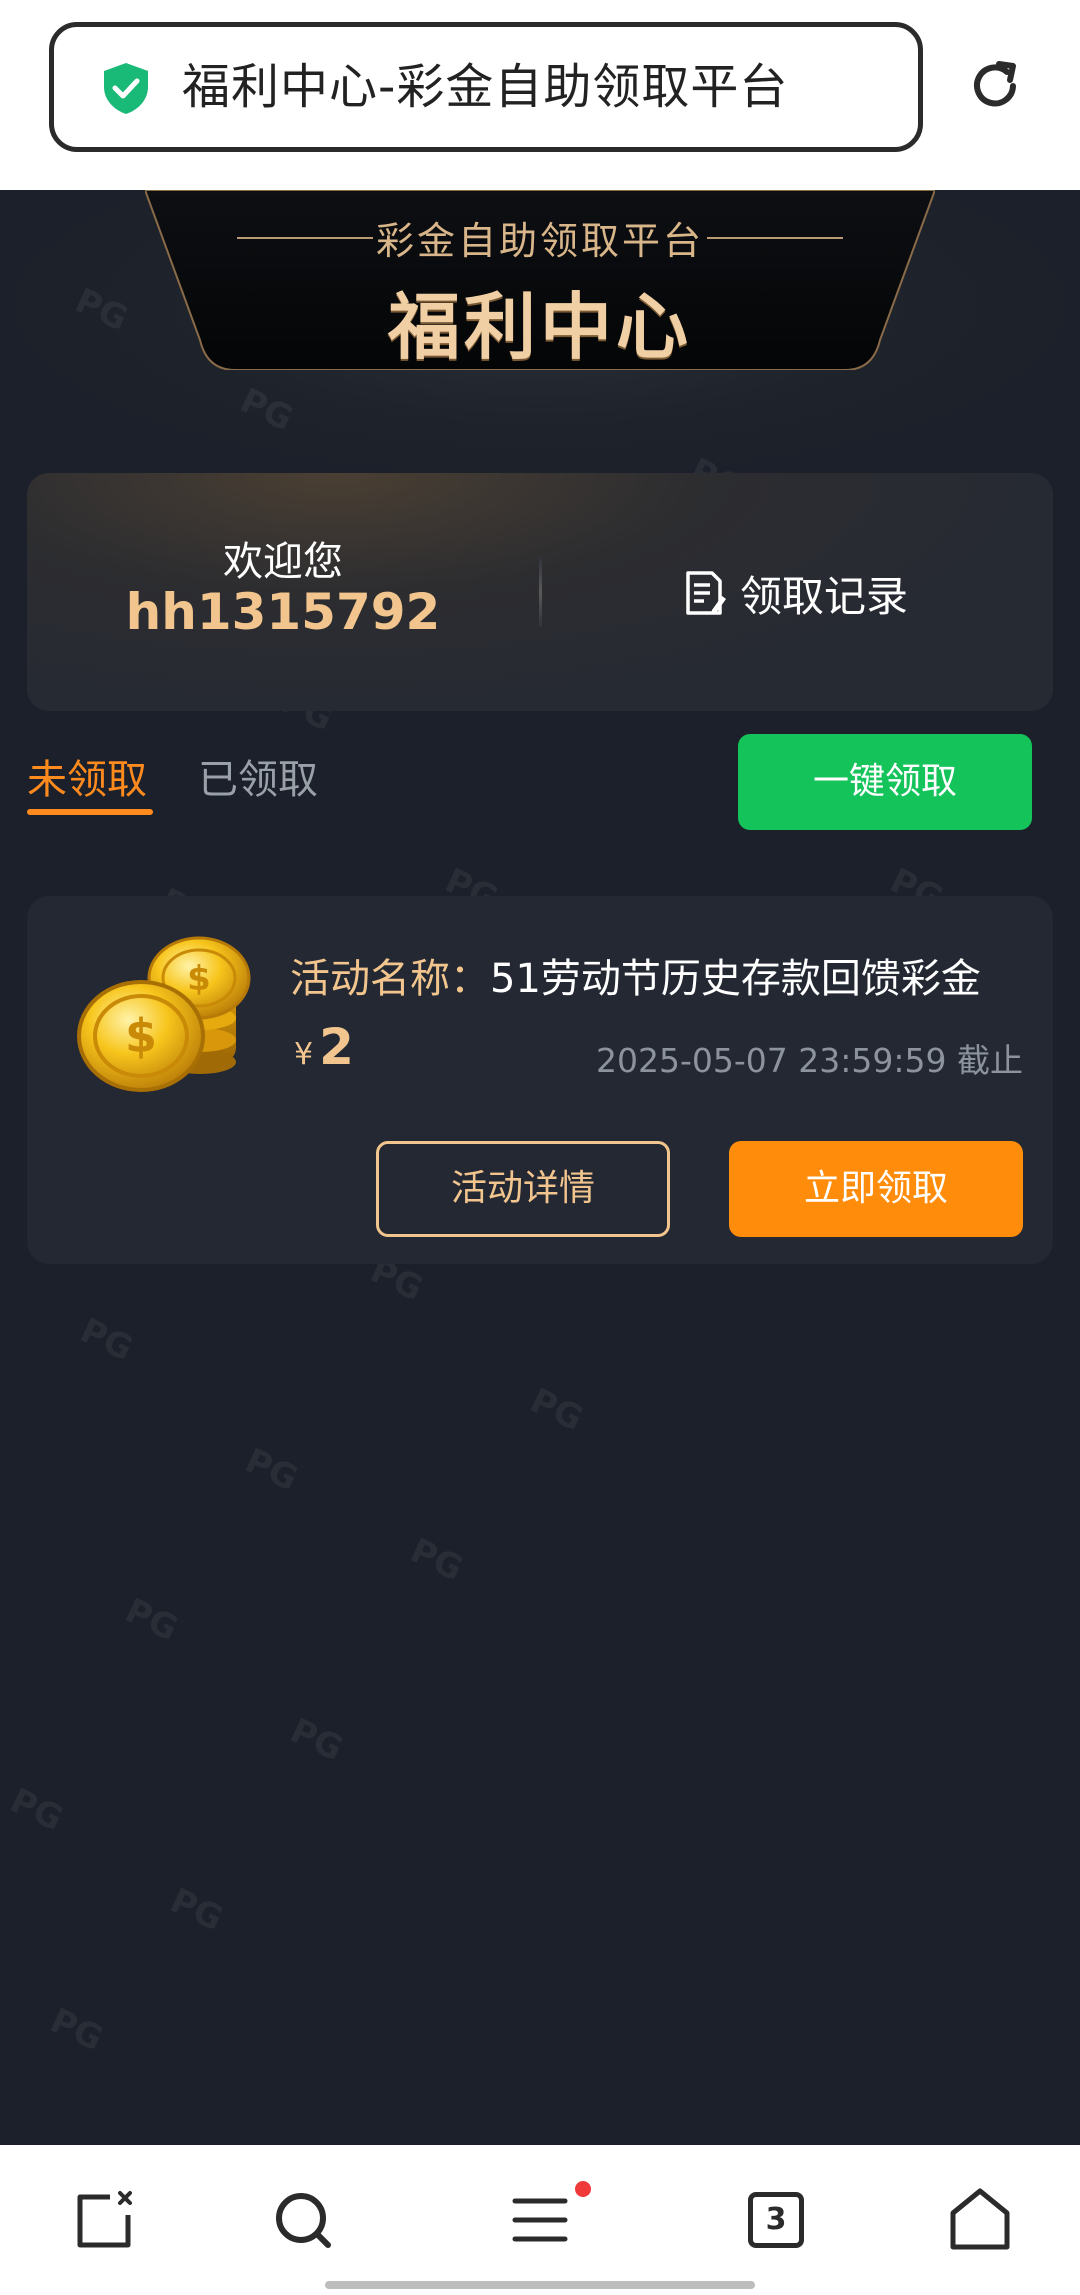  What do you see at coordinates (336, 1047) in the screenshot?
I see `amount-value: 2` at bounding box center [336, 1047].